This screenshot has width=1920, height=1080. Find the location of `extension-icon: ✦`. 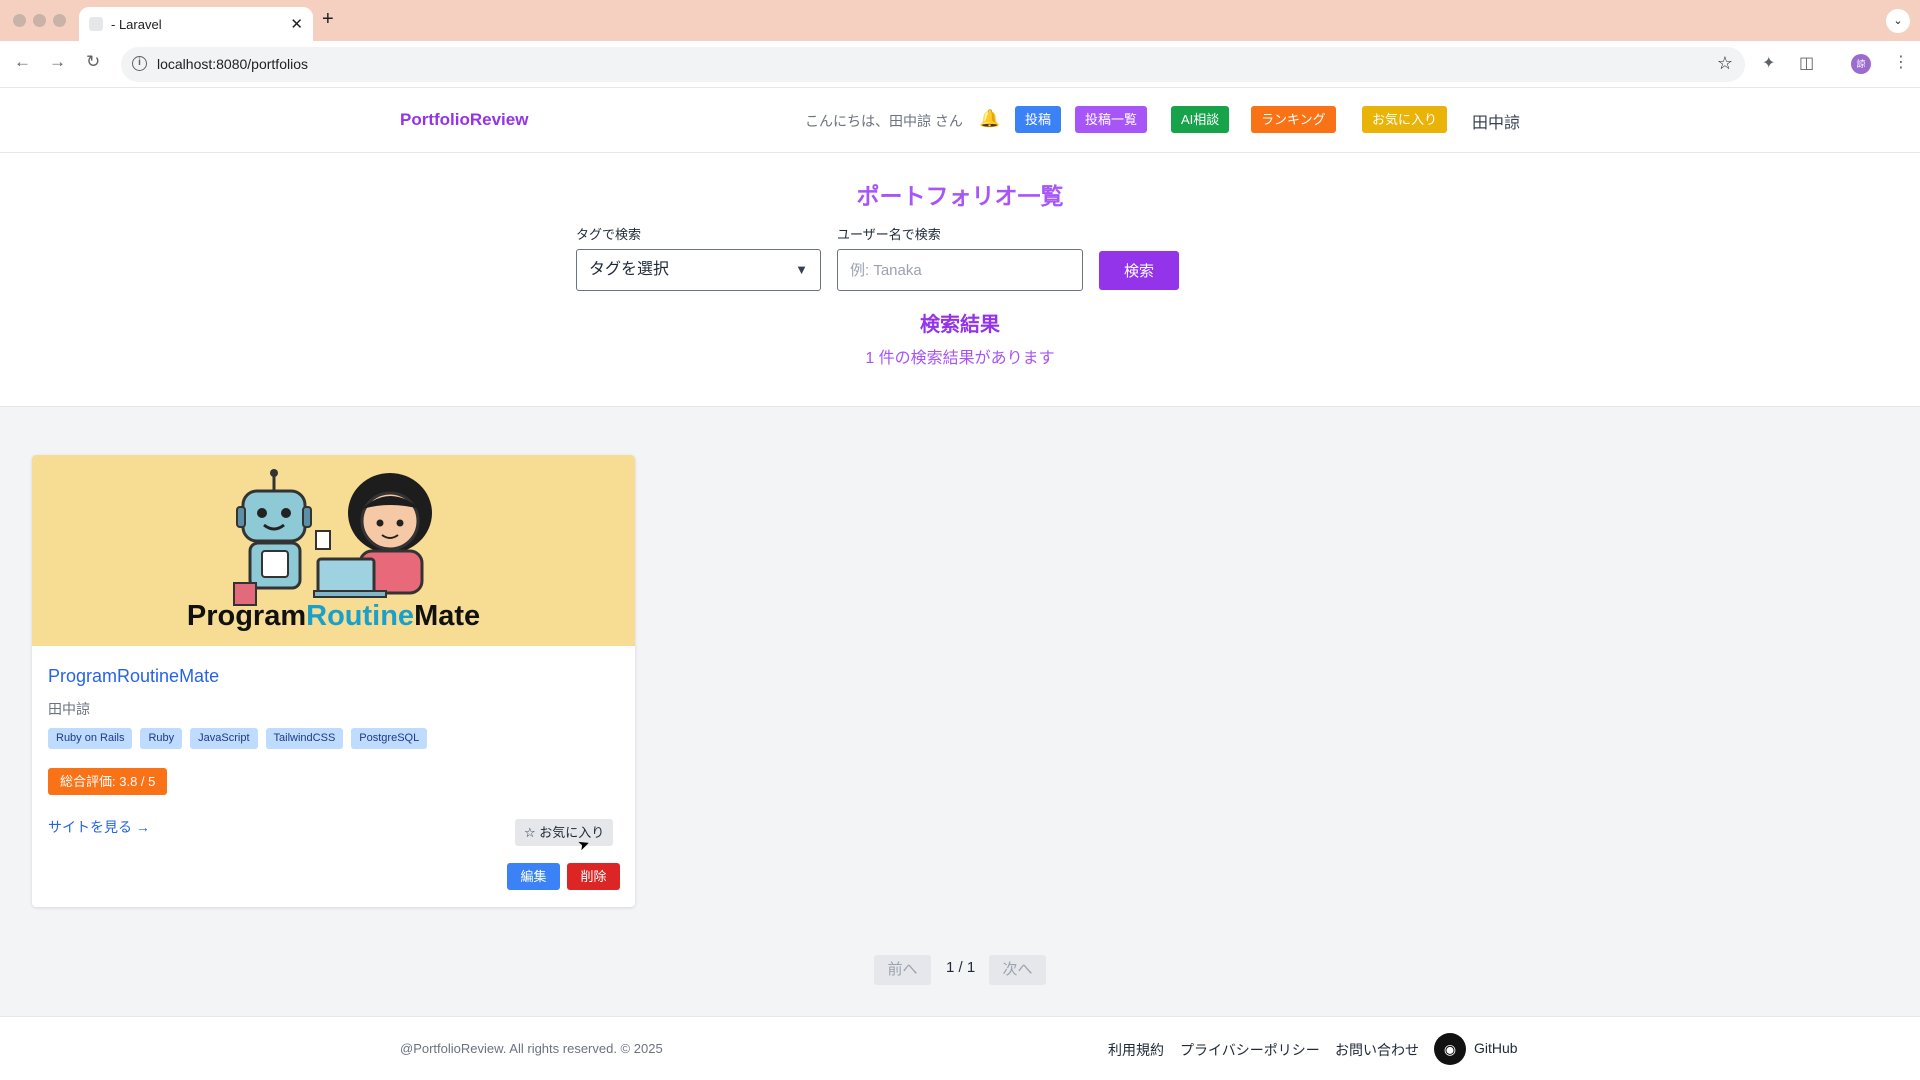

extension-icon: ✦ is located at coordinates (1768, 63).